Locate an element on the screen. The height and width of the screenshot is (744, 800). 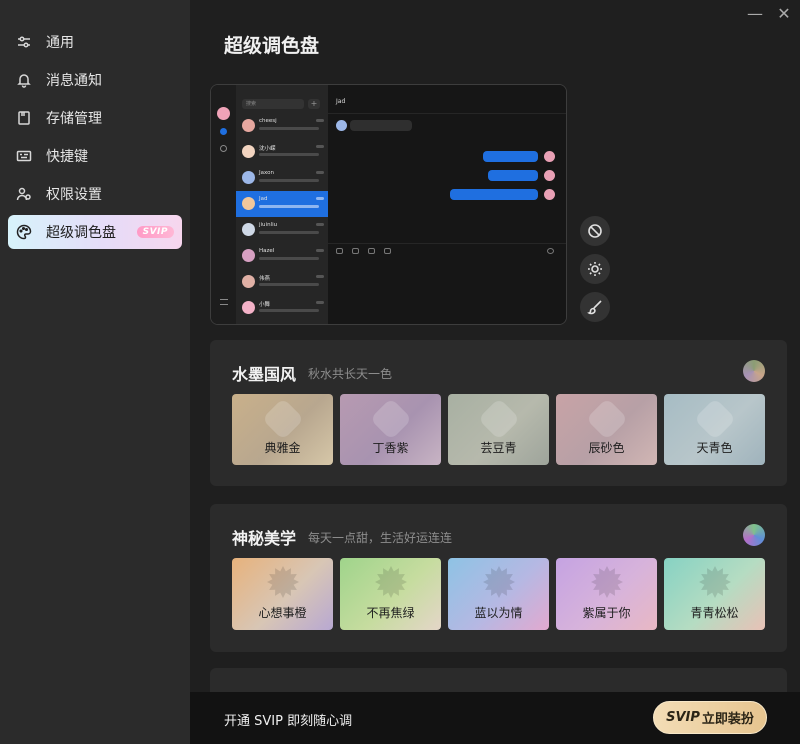
sidebar-item-shortcuts: 快捷键 is located at coordinates (95, 156).